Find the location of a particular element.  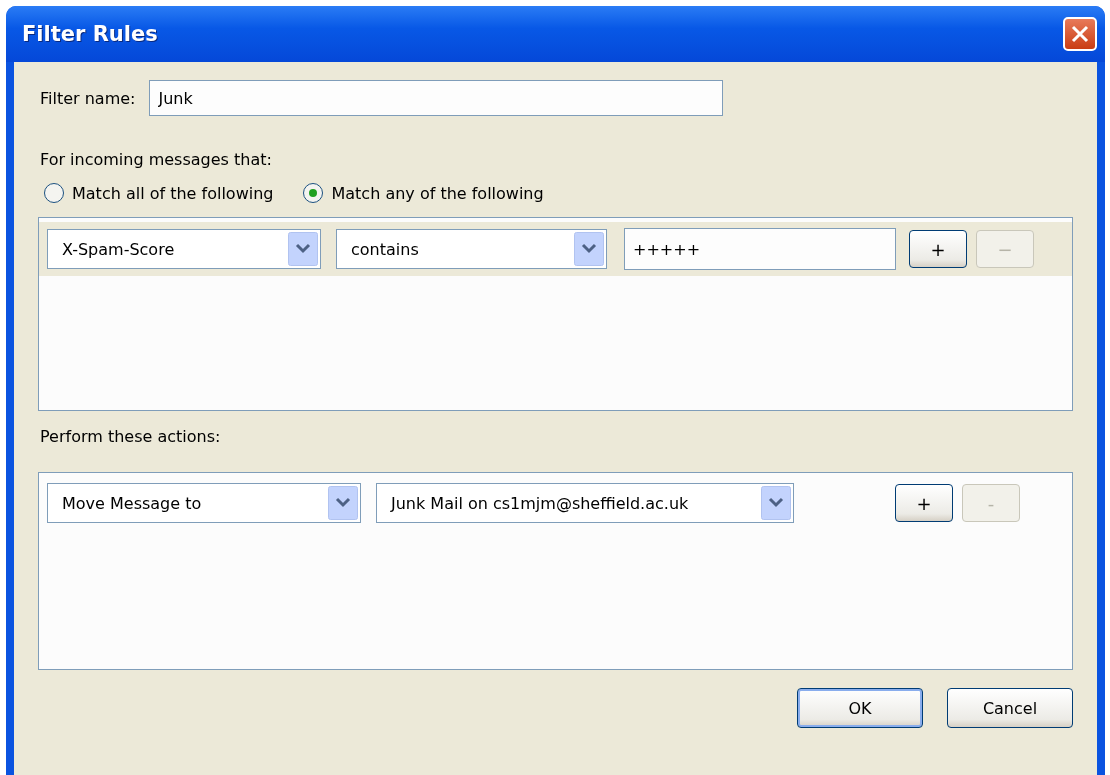

filter-name-field: Junk is located at coordinates (436, 98).